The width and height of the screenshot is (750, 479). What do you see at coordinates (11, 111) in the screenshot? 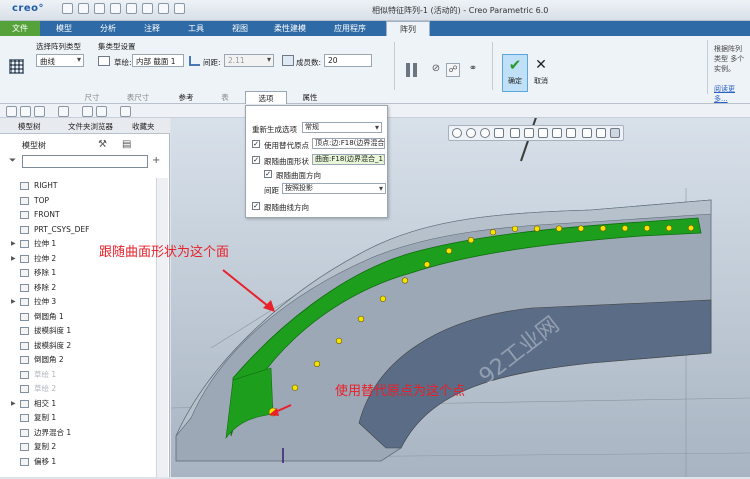
I see `new-icon` at bounding box center [11, 111].